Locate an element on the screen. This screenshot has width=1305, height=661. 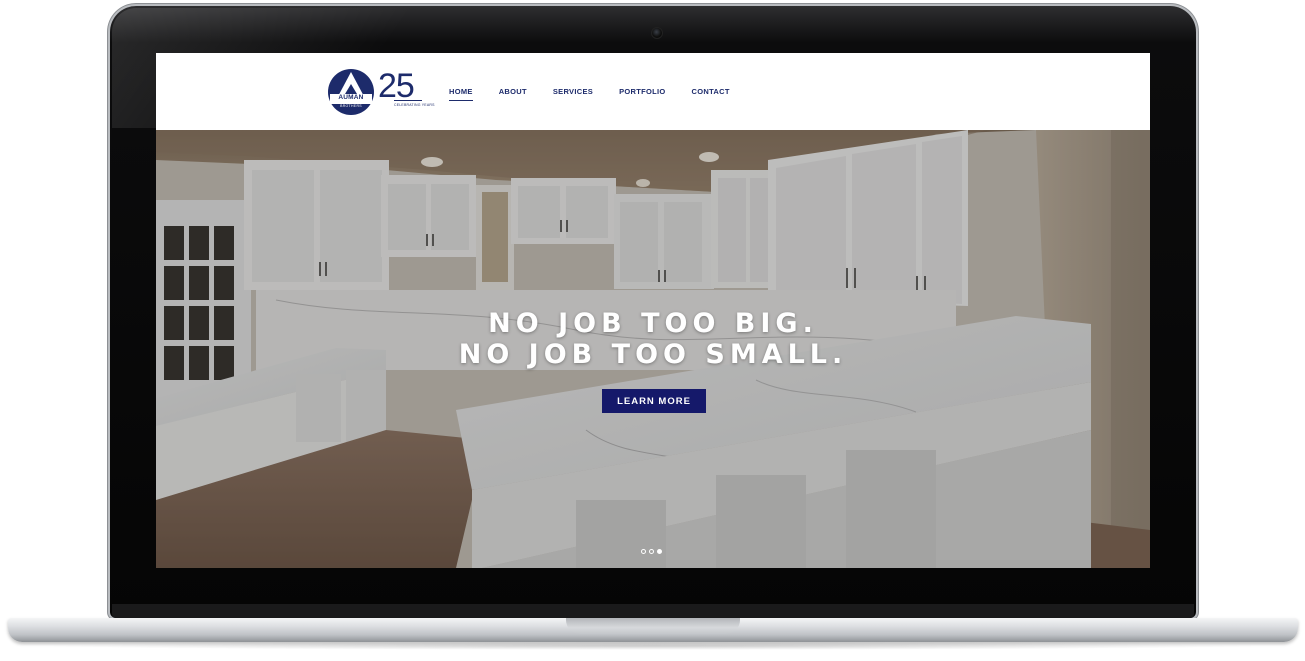
learn-more-button: LEARN MORE is located at coordinates (654, 401).